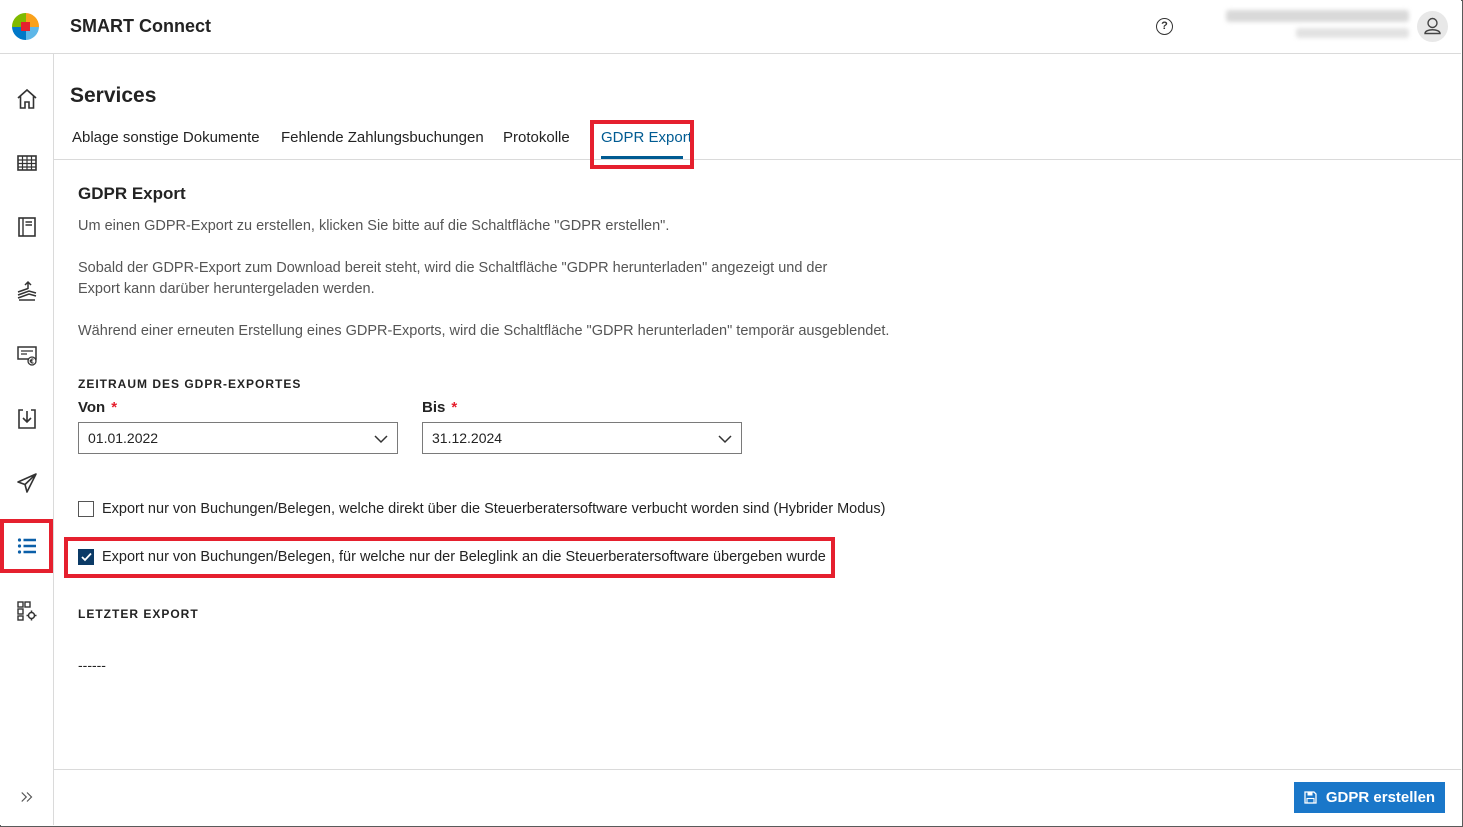  What do you see at coordinates (140, 26) in the screenshot?
I see `app-title: SMART Connect` at bounding box center [140, 26].